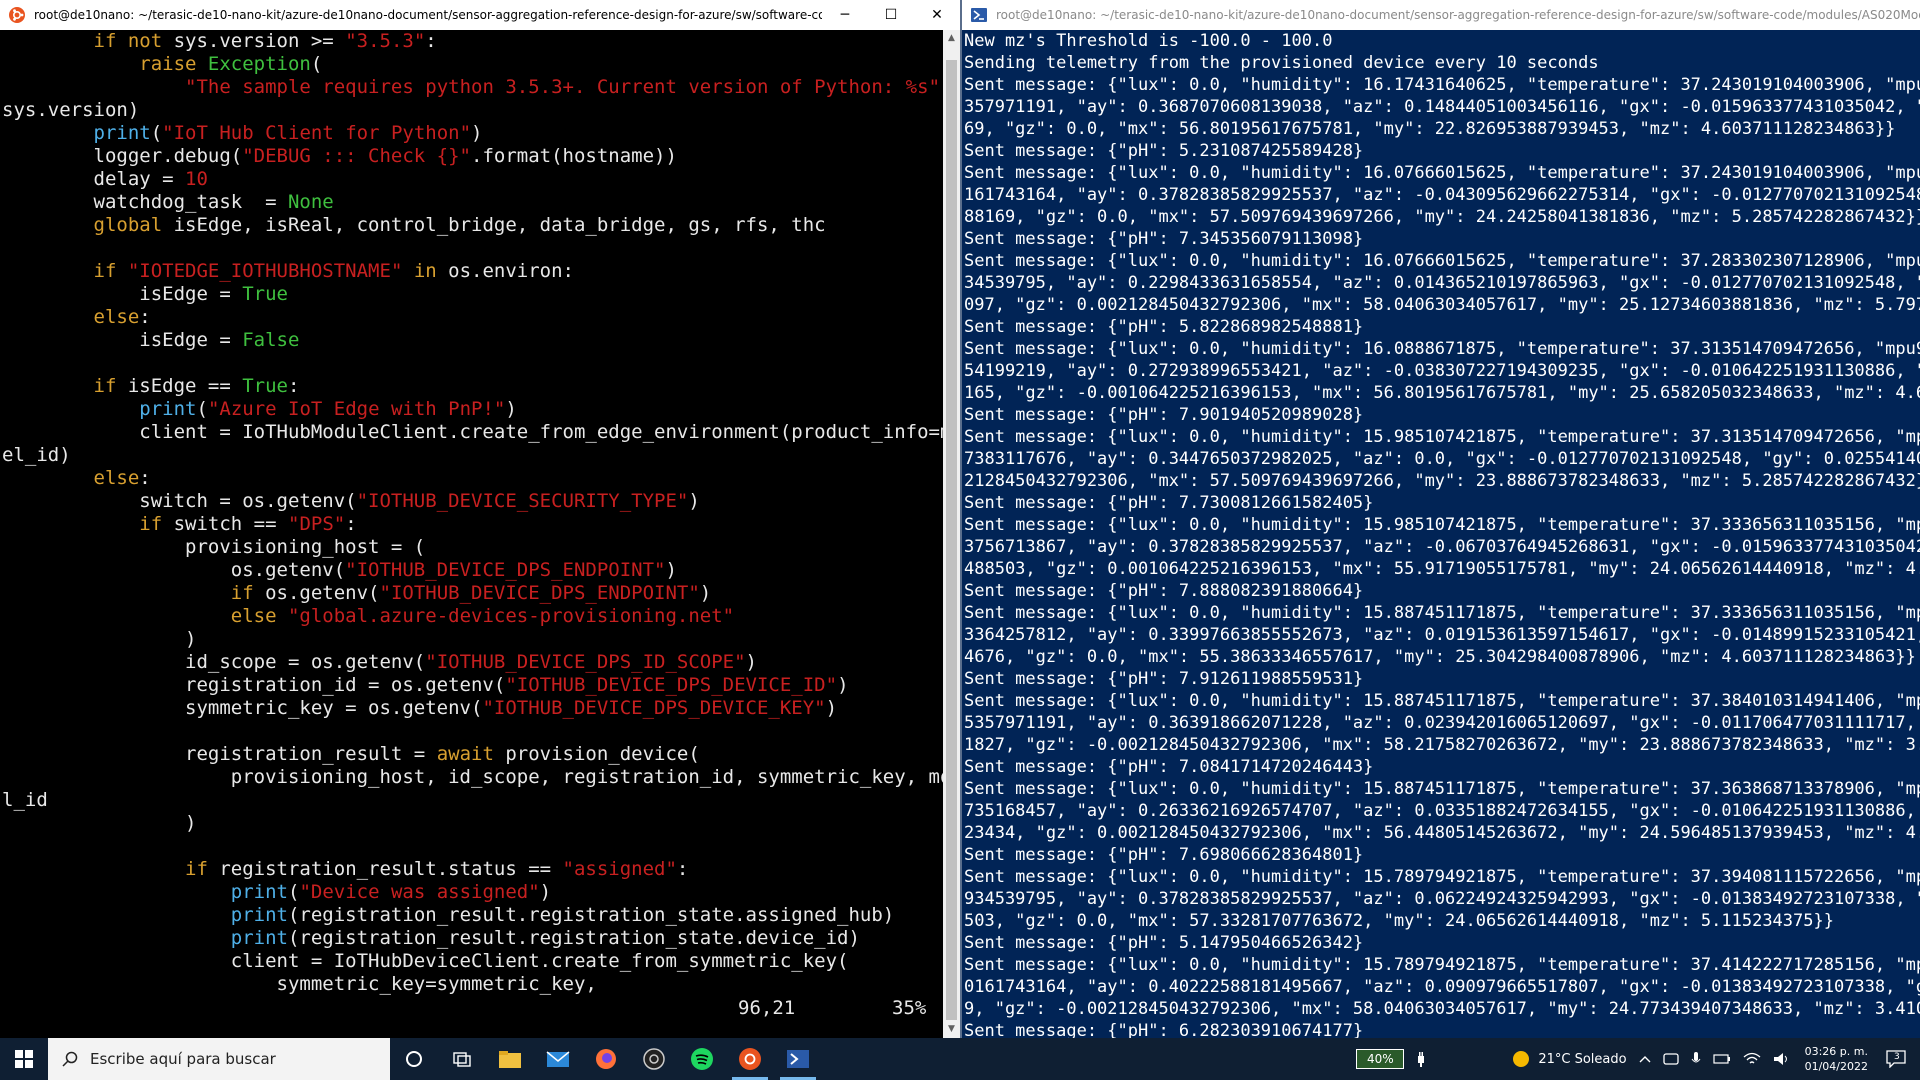  What do you see at coordinates (242, 708) in the screenshot?
I see `code-token: symmetric_key = os.getenv(` at bounding box center [242, 708].